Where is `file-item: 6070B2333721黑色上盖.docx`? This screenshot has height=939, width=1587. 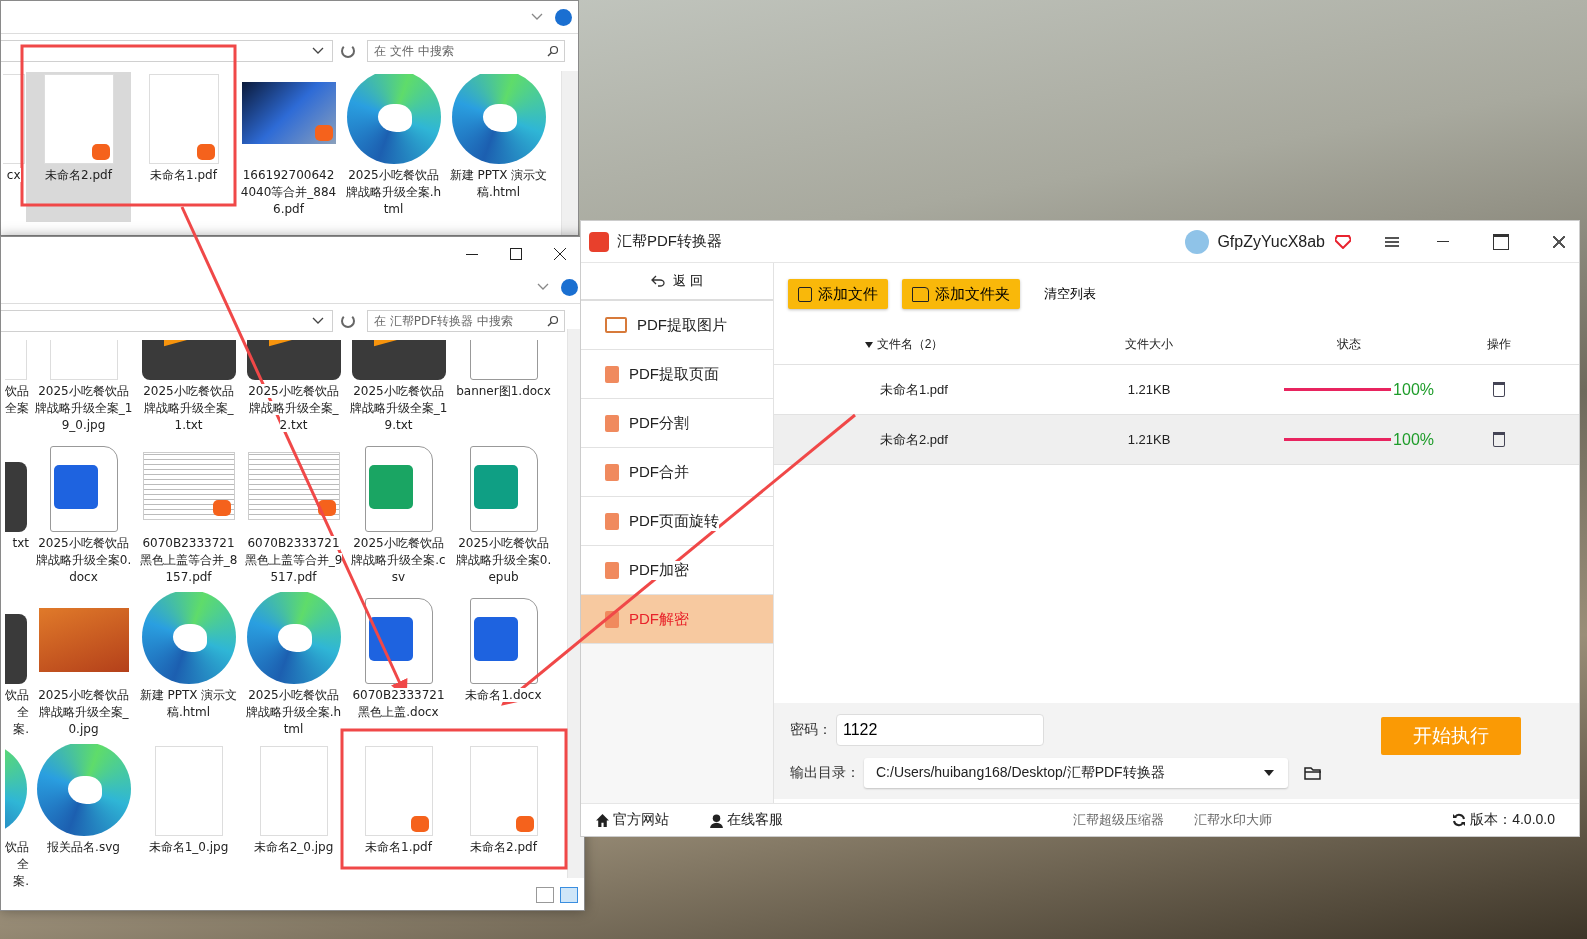 file-item: 6070B2333721黑色上盖.docx is located at coordinates (398, 666).